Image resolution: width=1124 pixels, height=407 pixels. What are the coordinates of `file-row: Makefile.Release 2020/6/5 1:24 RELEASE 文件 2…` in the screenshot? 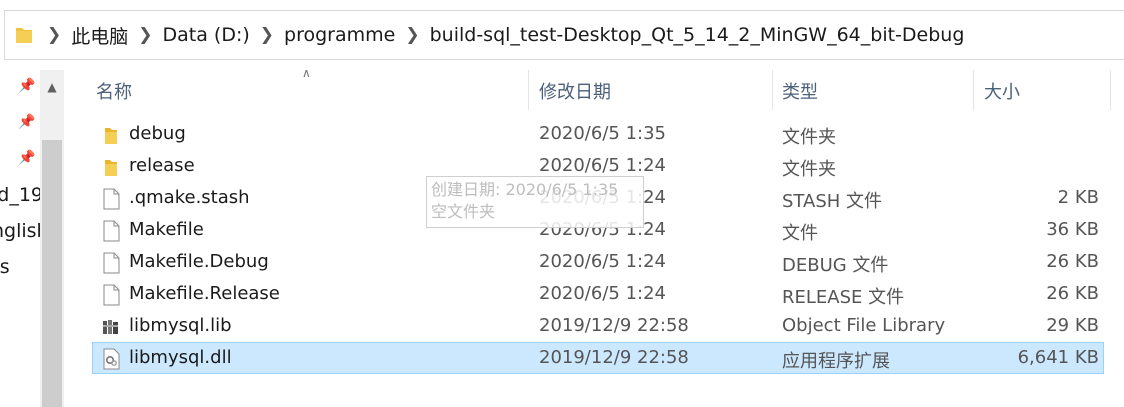 It's located at (598, 294).